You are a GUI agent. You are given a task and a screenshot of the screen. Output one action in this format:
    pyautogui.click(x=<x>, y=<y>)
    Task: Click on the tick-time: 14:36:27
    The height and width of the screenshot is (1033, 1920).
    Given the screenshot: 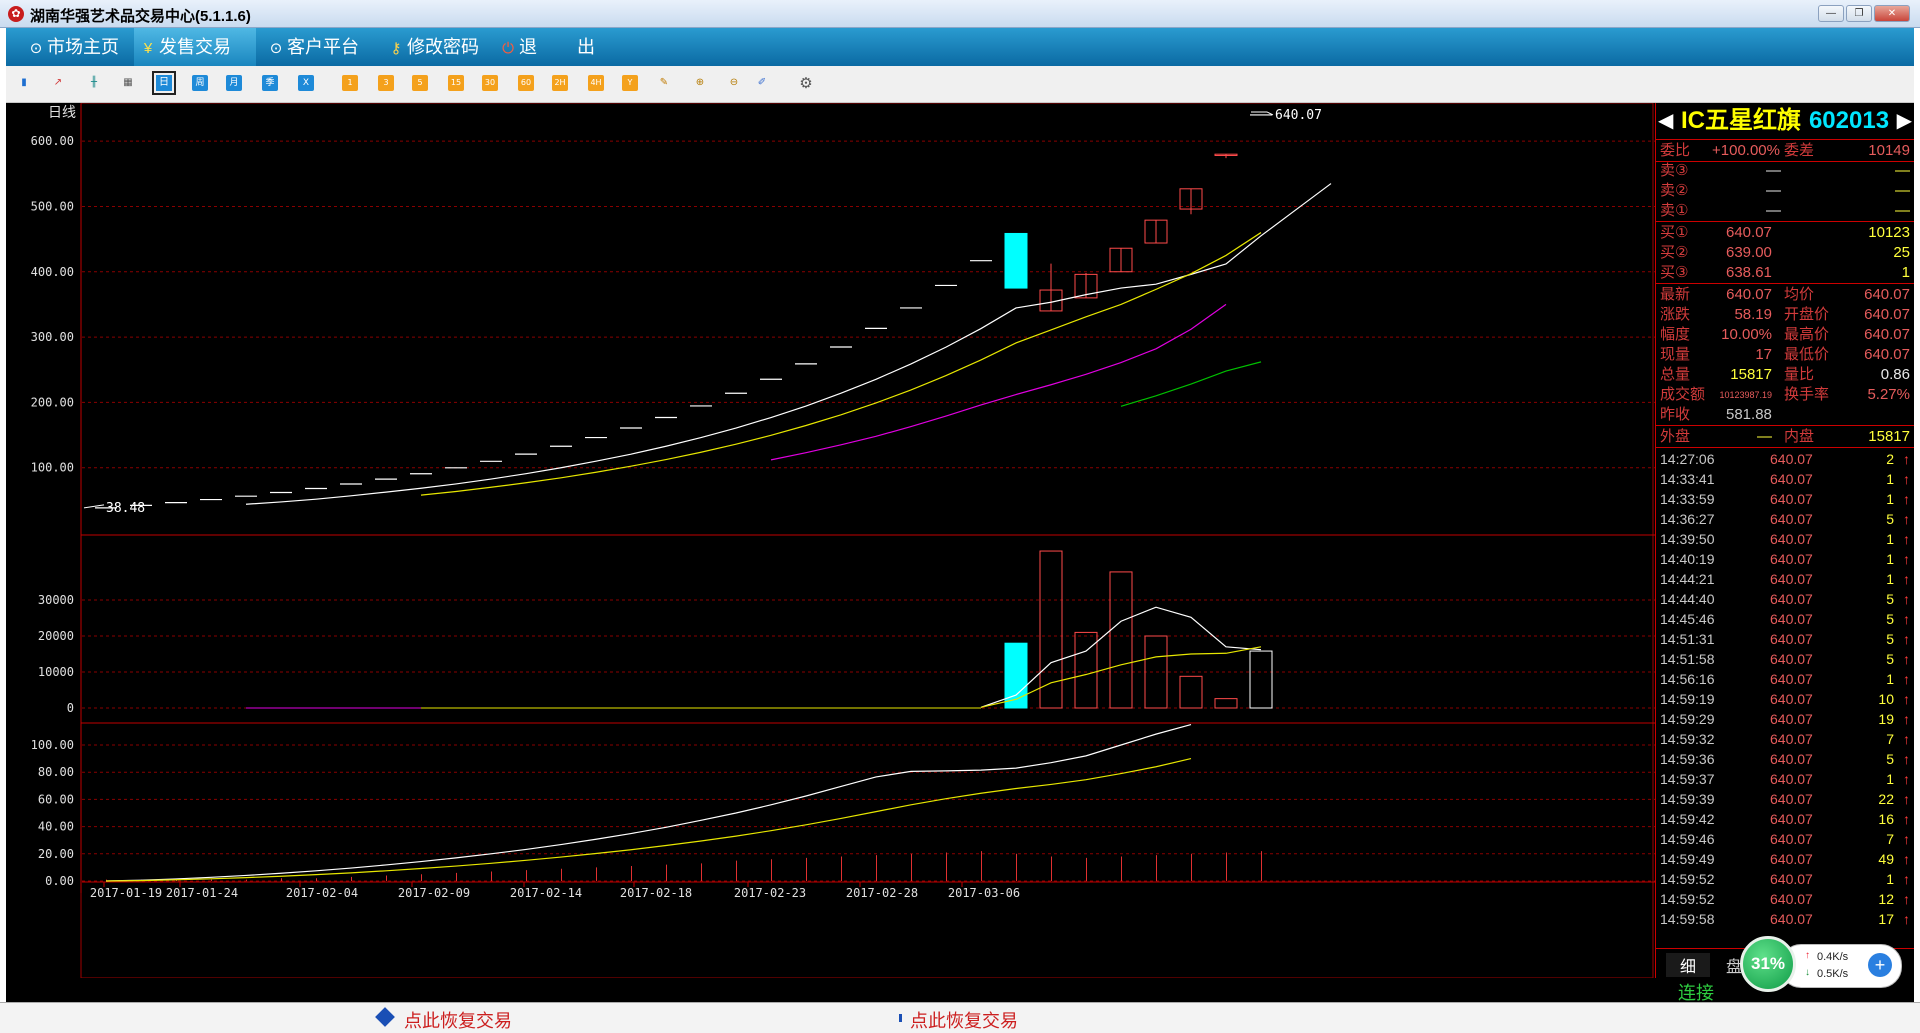 What is the action you would take?
    pyautogui.click(x=1687, y=519)
    